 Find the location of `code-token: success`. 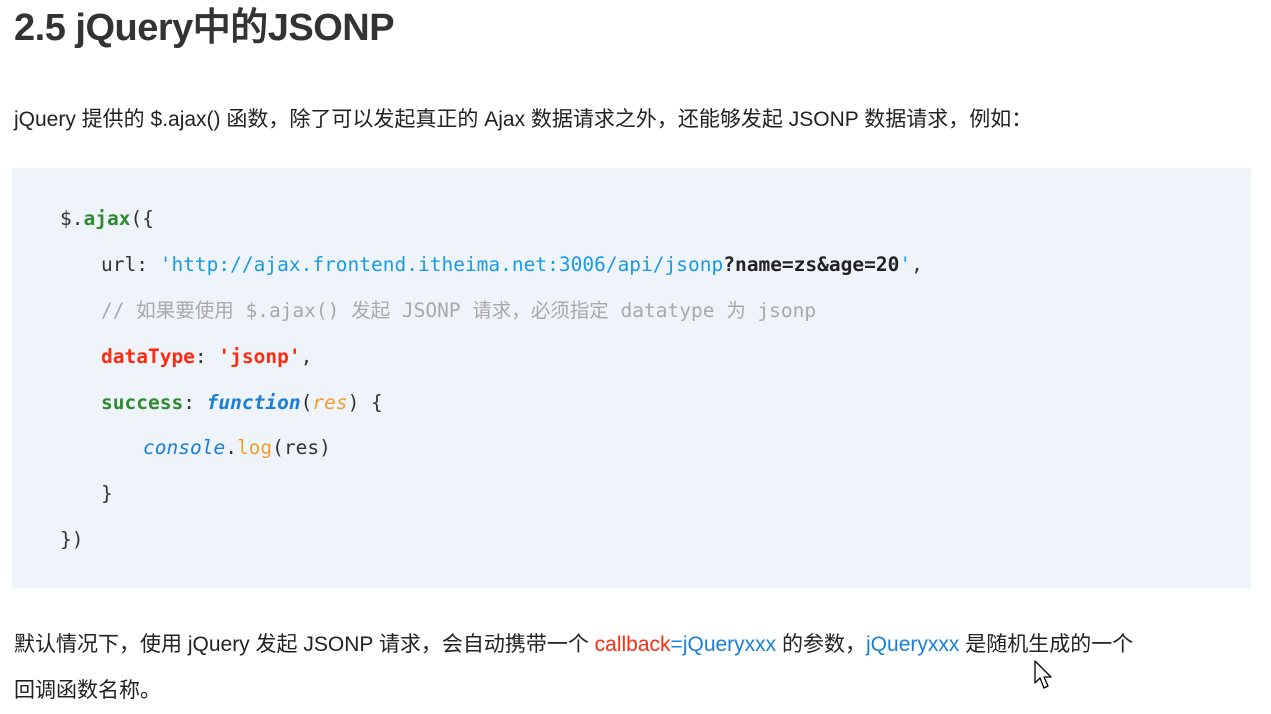

code-token: success is located at coordinates (142, 402).